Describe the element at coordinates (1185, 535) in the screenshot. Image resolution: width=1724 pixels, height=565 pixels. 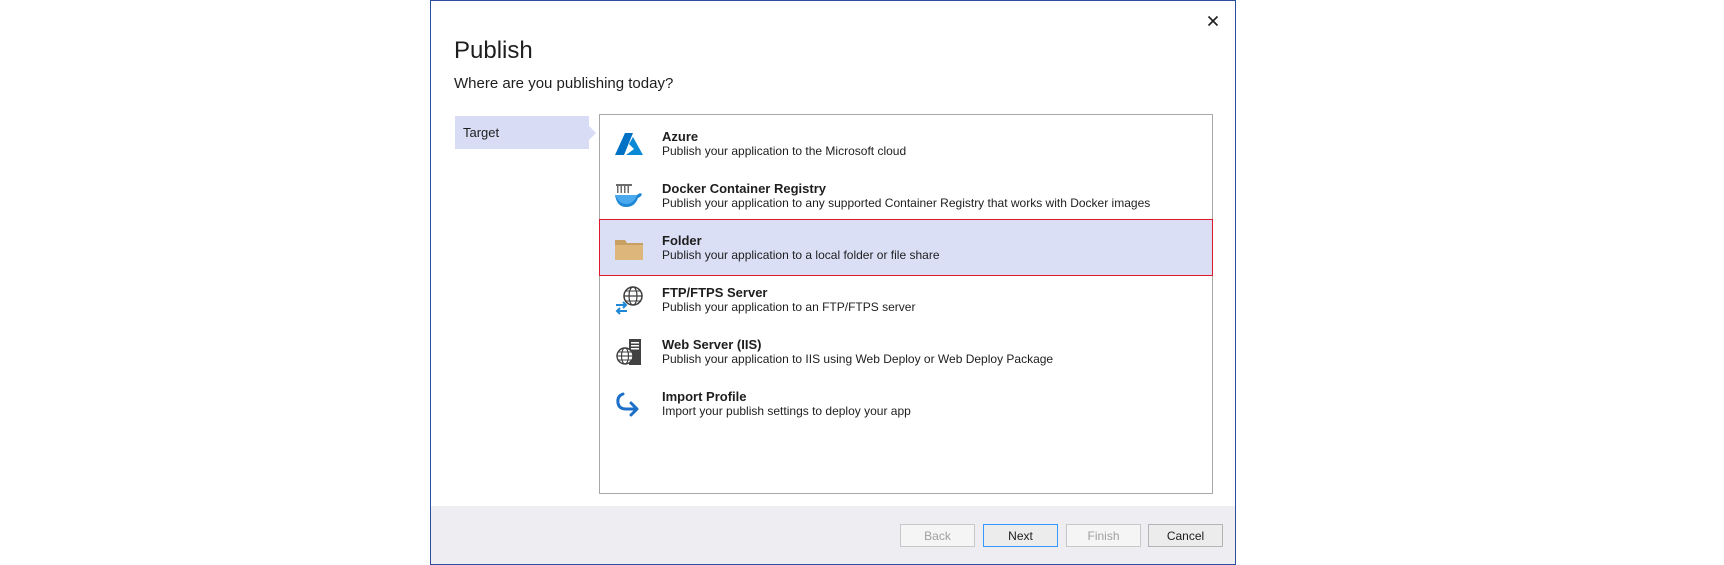
I see `cancel-button: Cancel` at that location.